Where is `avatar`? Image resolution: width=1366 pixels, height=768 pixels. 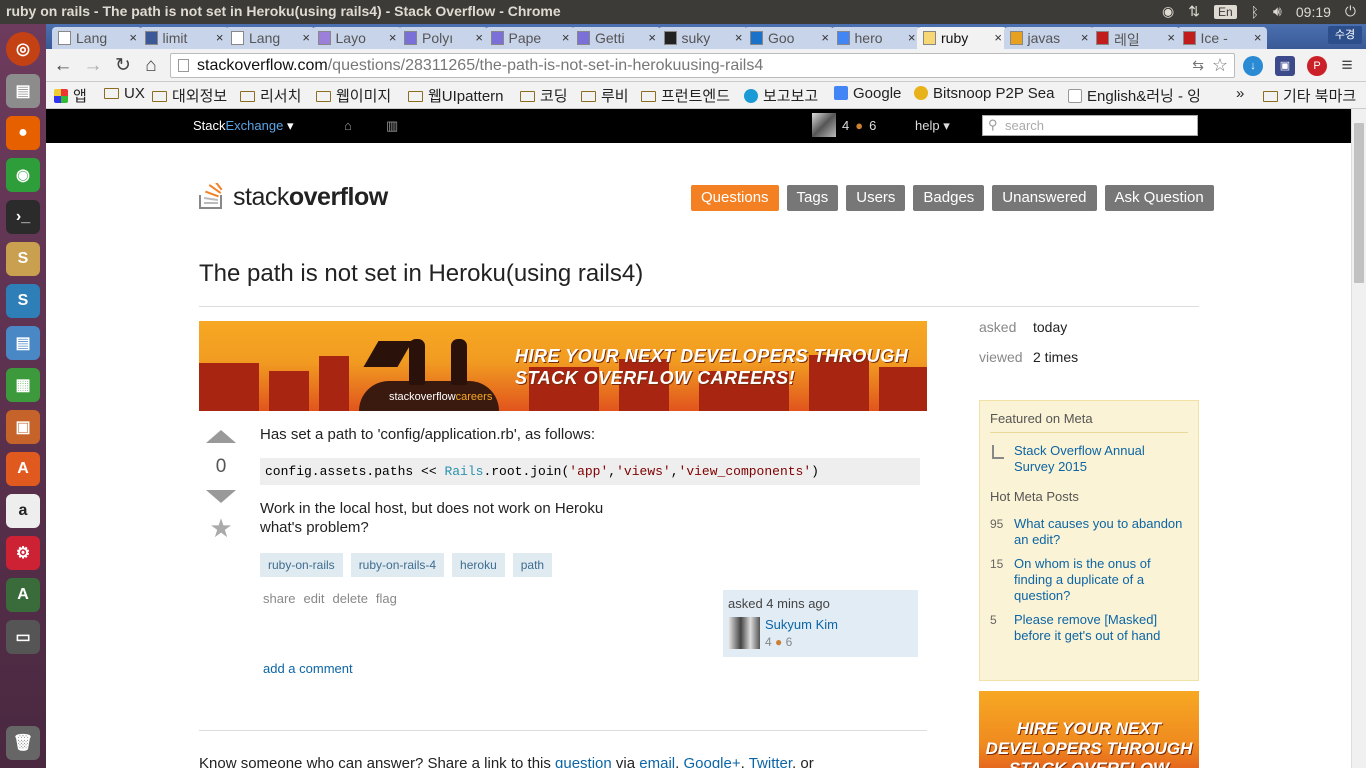
avatar is located at coordinates (744, 633).